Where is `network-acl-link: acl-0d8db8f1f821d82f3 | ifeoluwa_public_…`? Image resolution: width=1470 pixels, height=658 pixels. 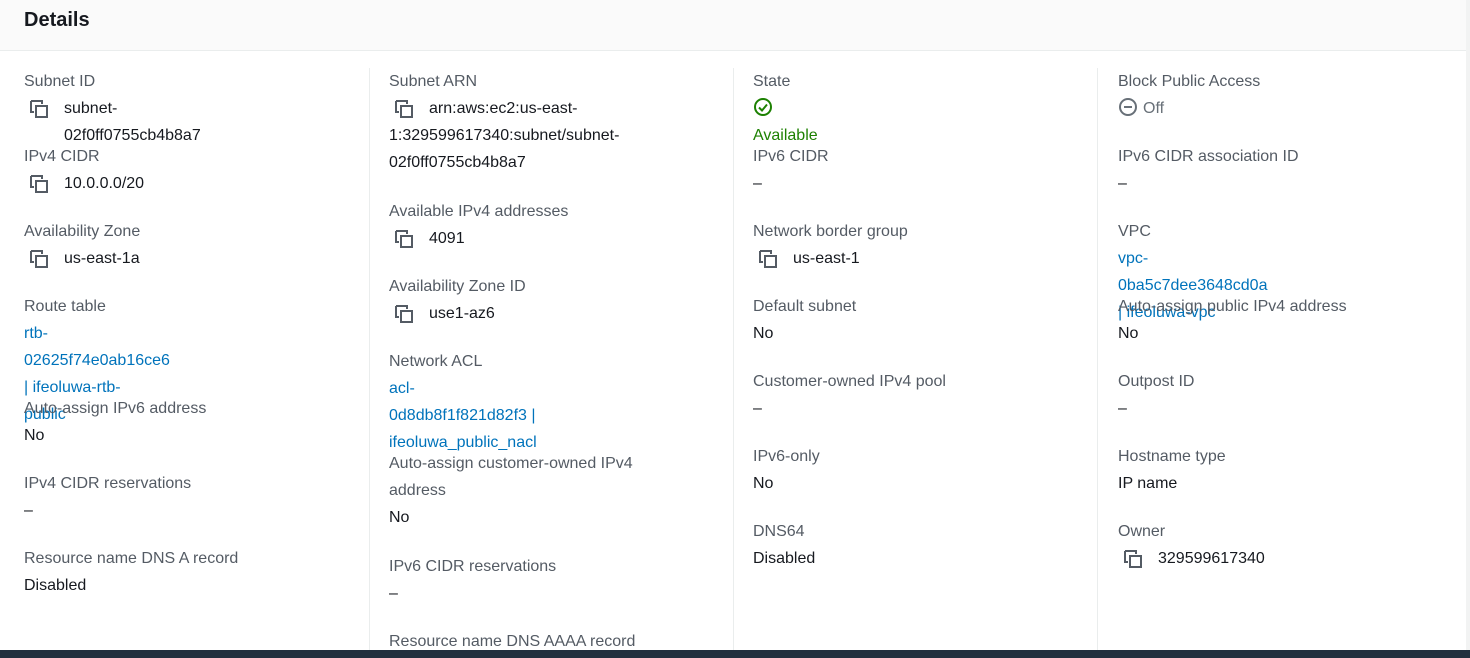 network-acl-link: acl-0d8db8f1f821d82f3 | ifeoluwa_public_… is located at coordinates (463, 415).